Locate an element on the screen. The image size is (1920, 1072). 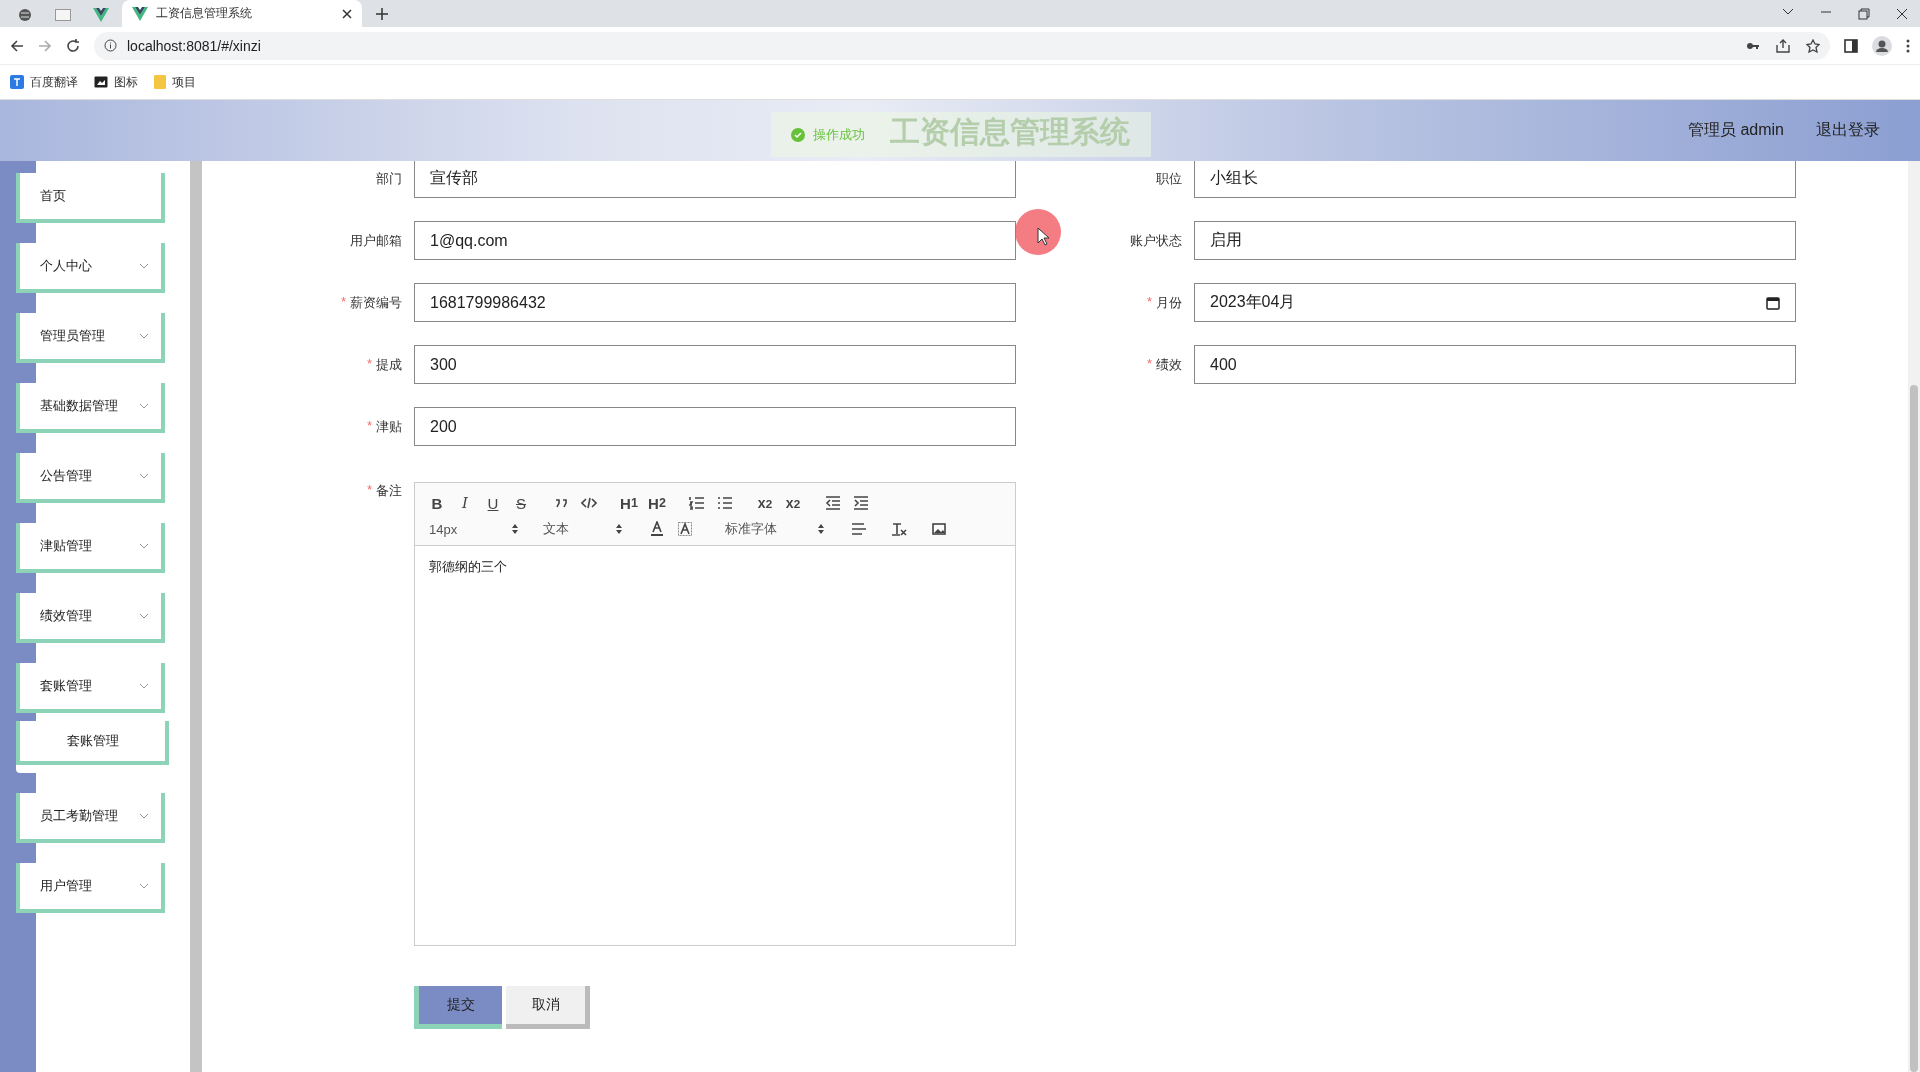
input-field: 200 is located at coordinates (715, 426).